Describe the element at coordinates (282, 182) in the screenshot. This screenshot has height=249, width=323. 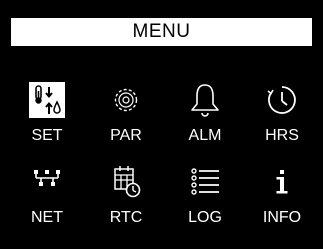
I see `info-icon` at that location.